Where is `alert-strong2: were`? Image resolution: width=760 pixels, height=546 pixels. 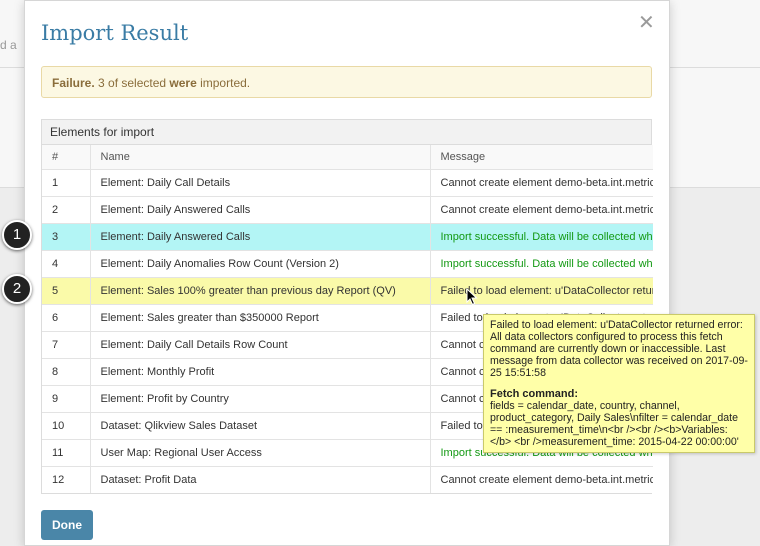 alert-strong2: were is located at coordinates (183, 83).